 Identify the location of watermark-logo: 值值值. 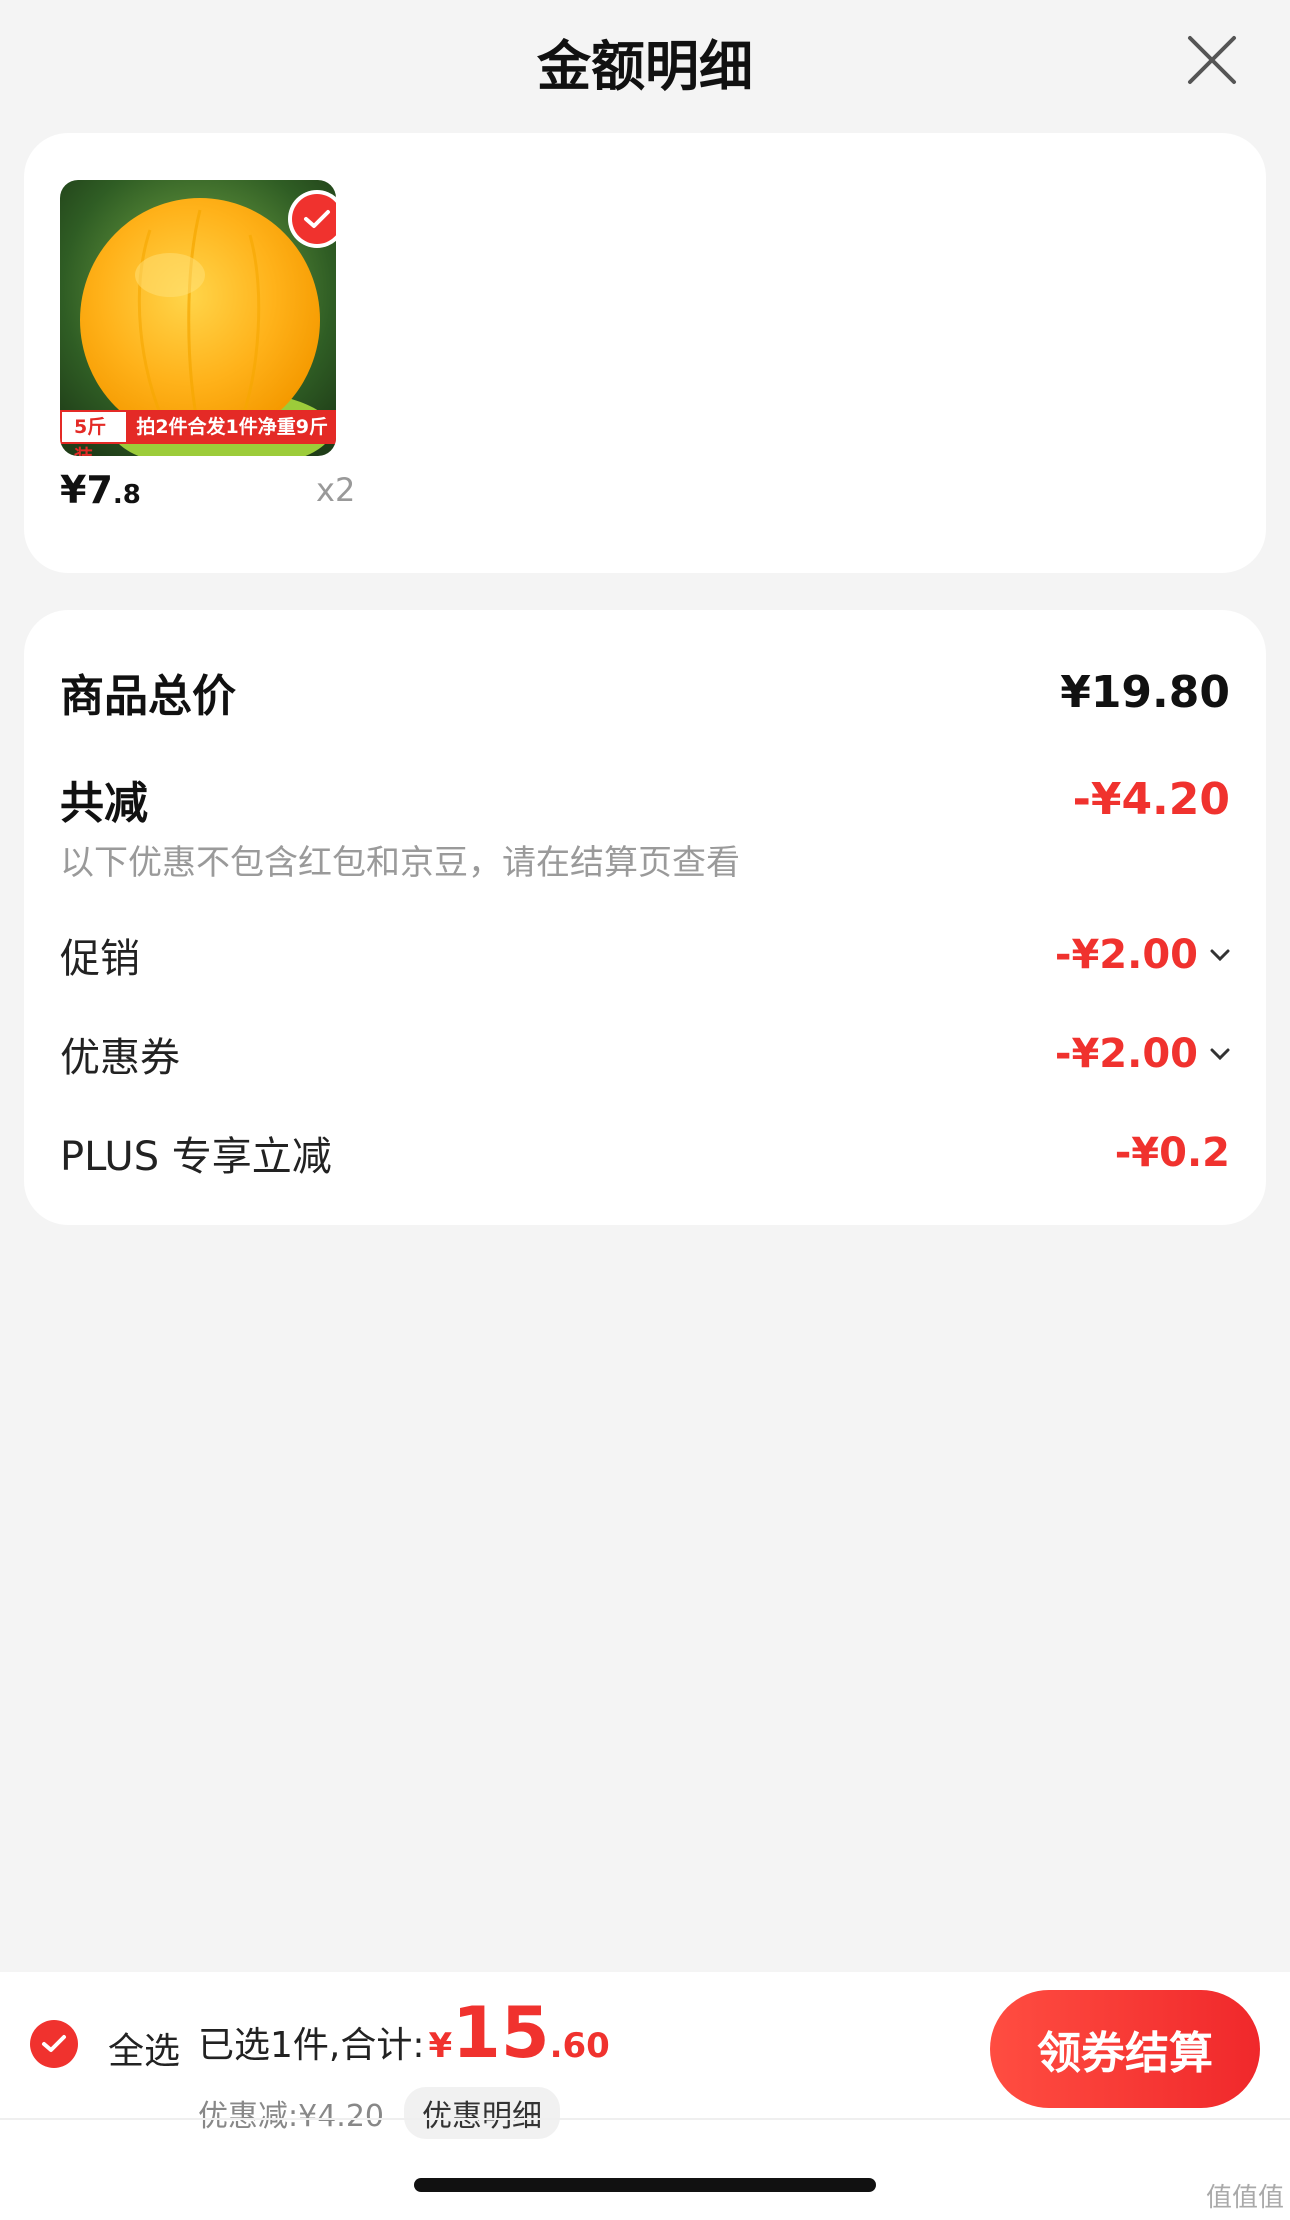
(1244, 2198).